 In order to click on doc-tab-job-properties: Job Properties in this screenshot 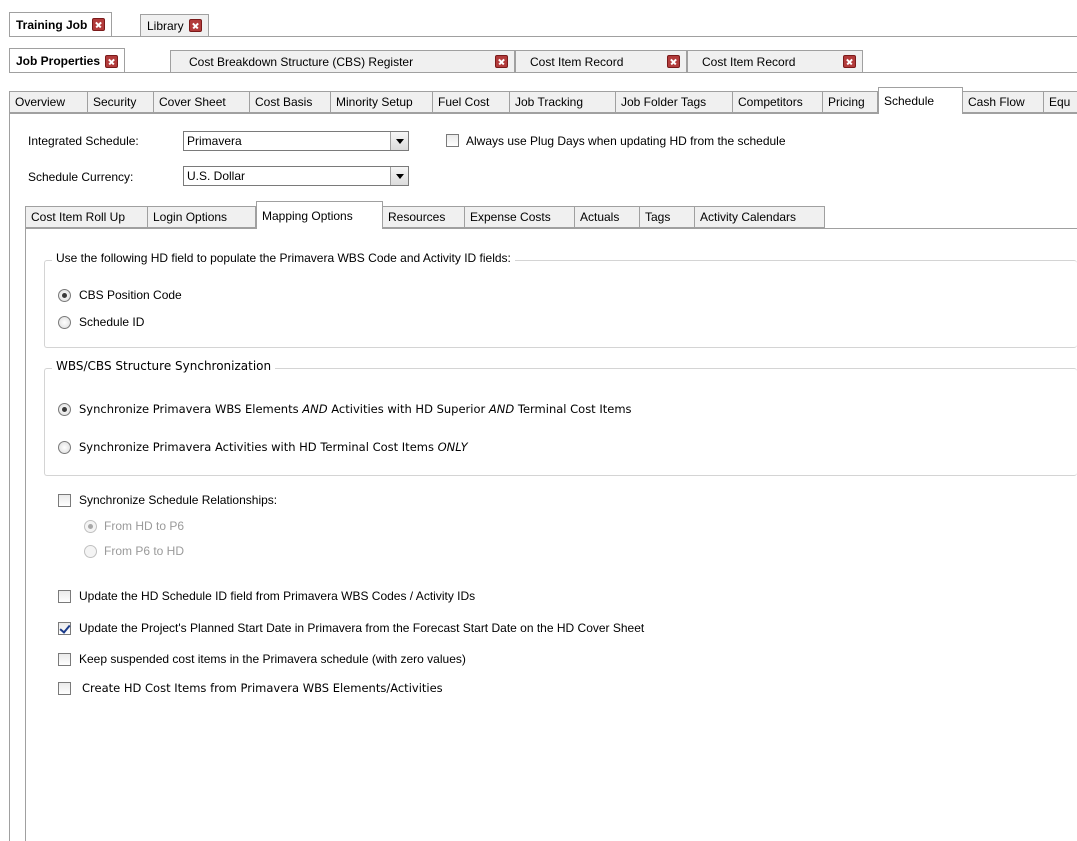, I will do `click(67, 60)`.